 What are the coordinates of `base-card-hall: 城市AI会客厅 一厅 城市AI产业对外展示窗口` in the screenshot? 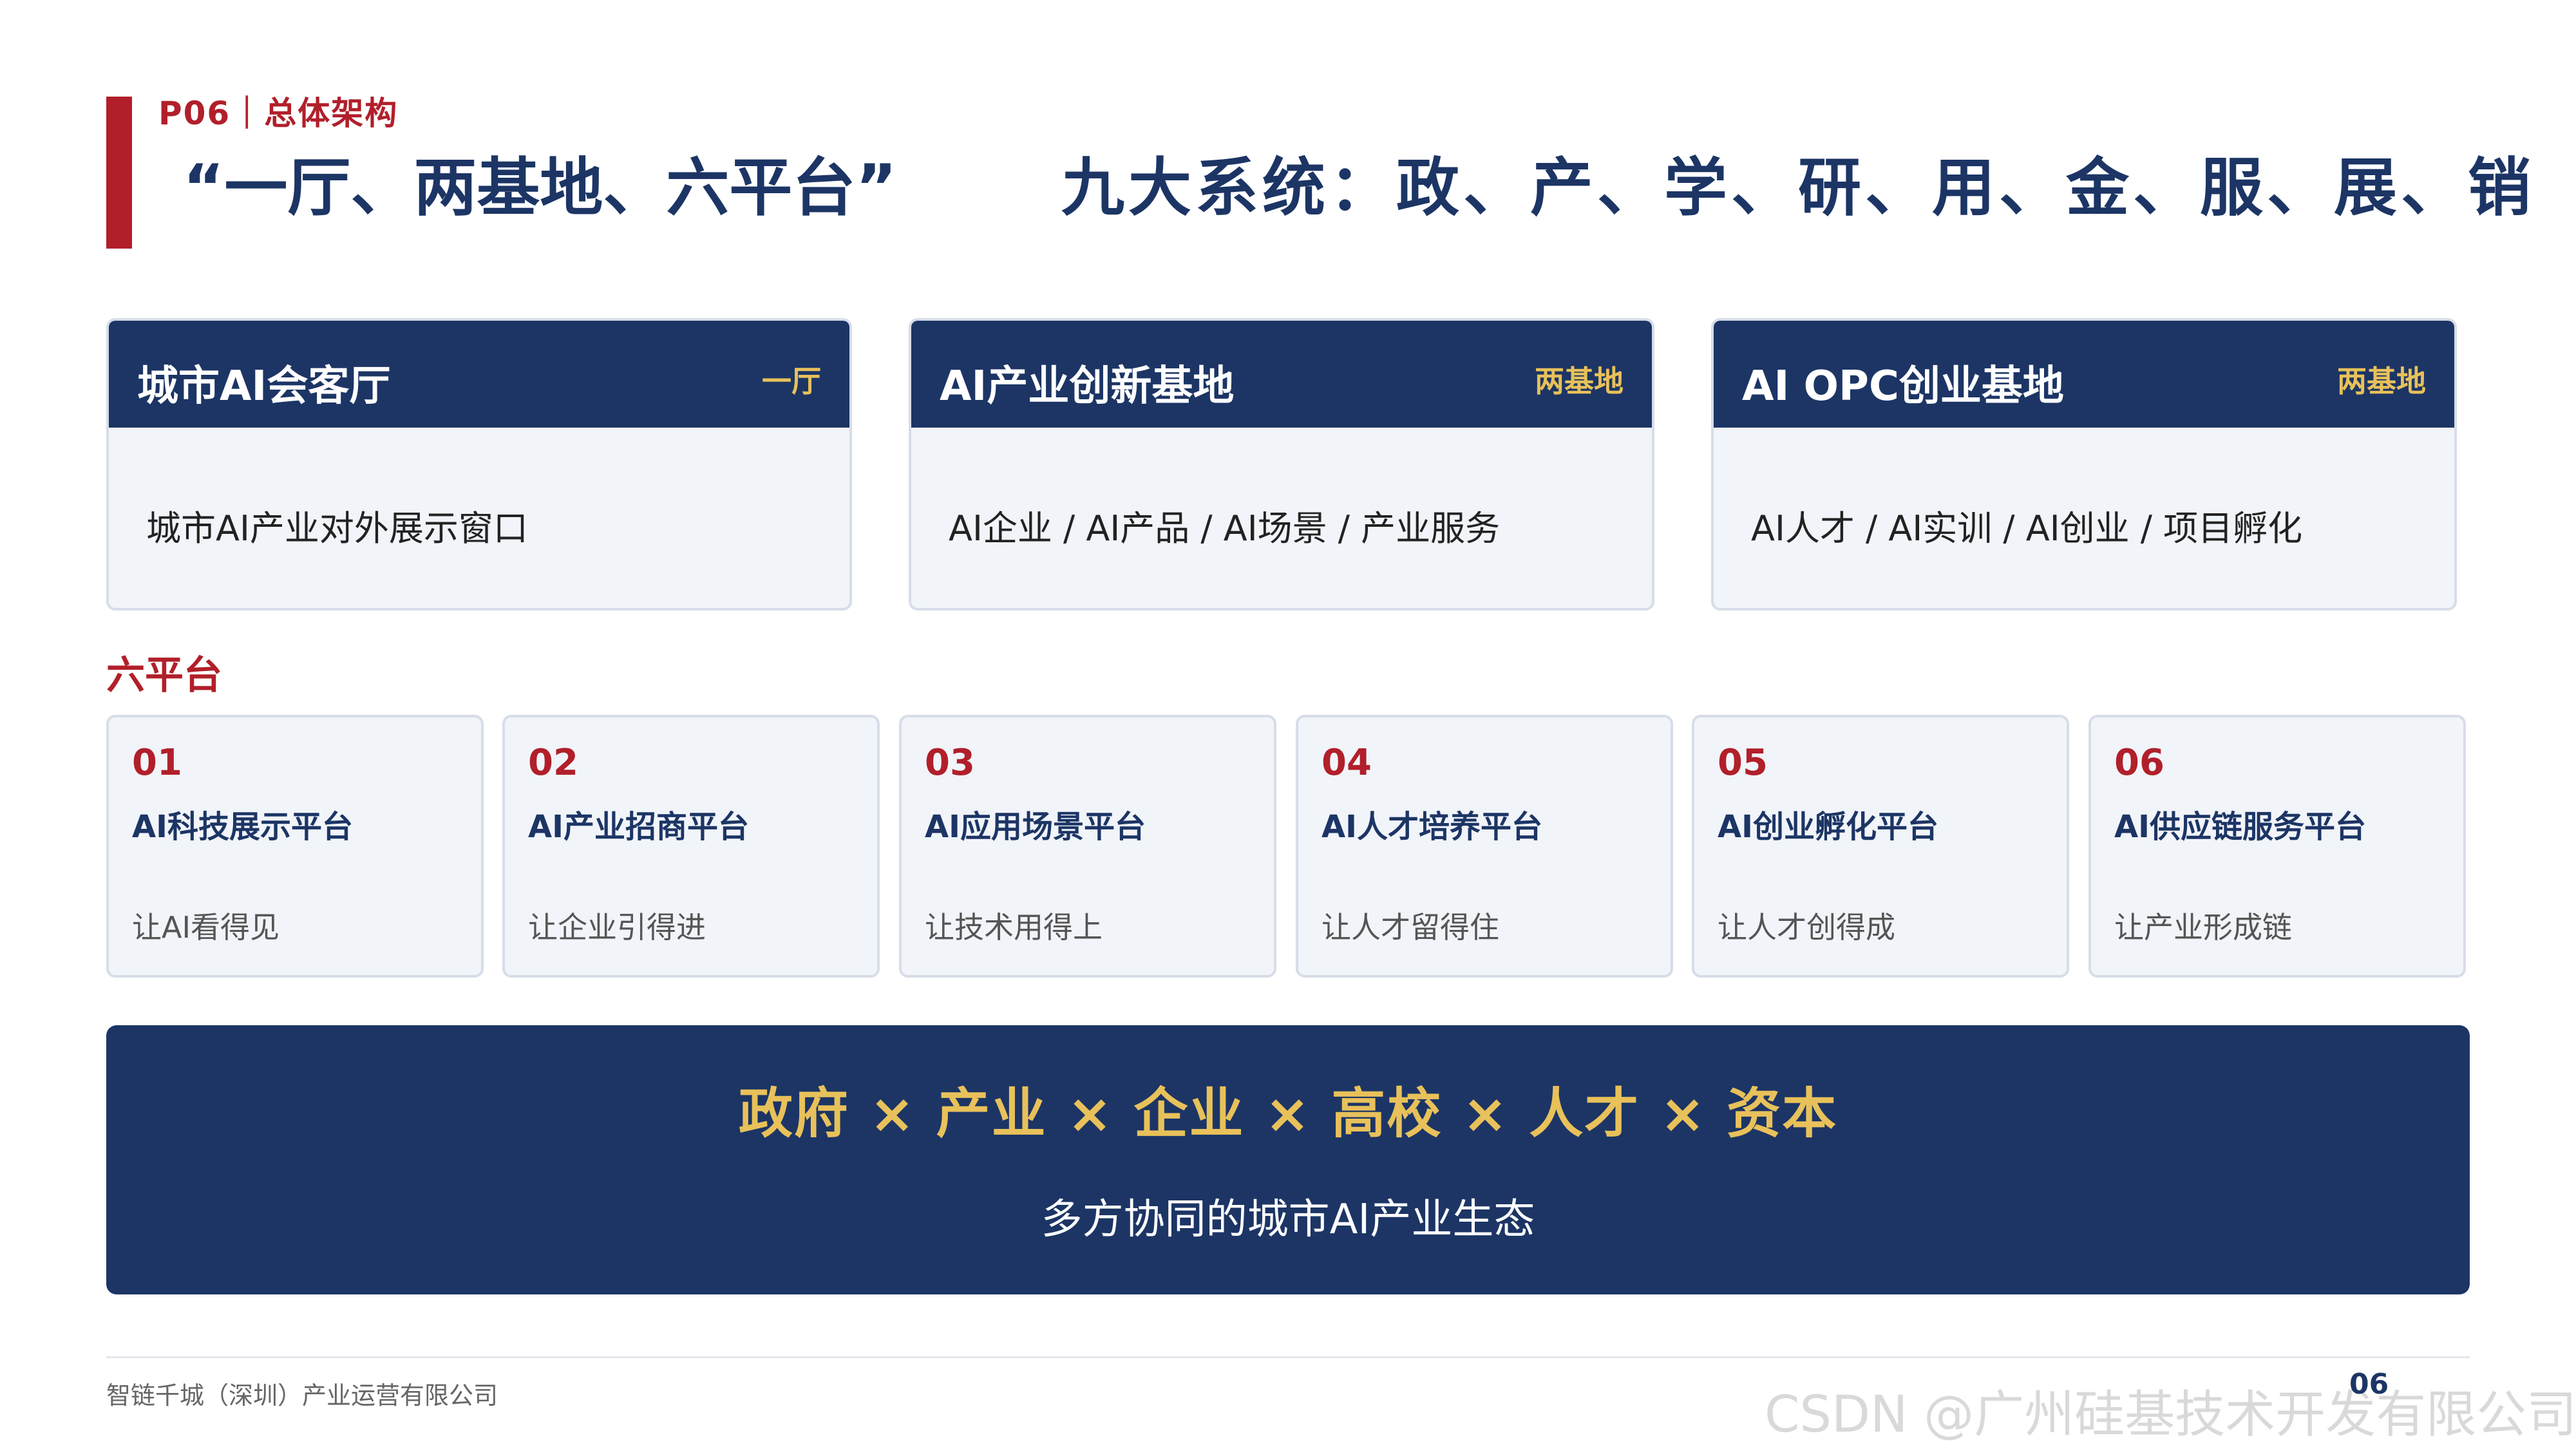 It's located at (479, 464).